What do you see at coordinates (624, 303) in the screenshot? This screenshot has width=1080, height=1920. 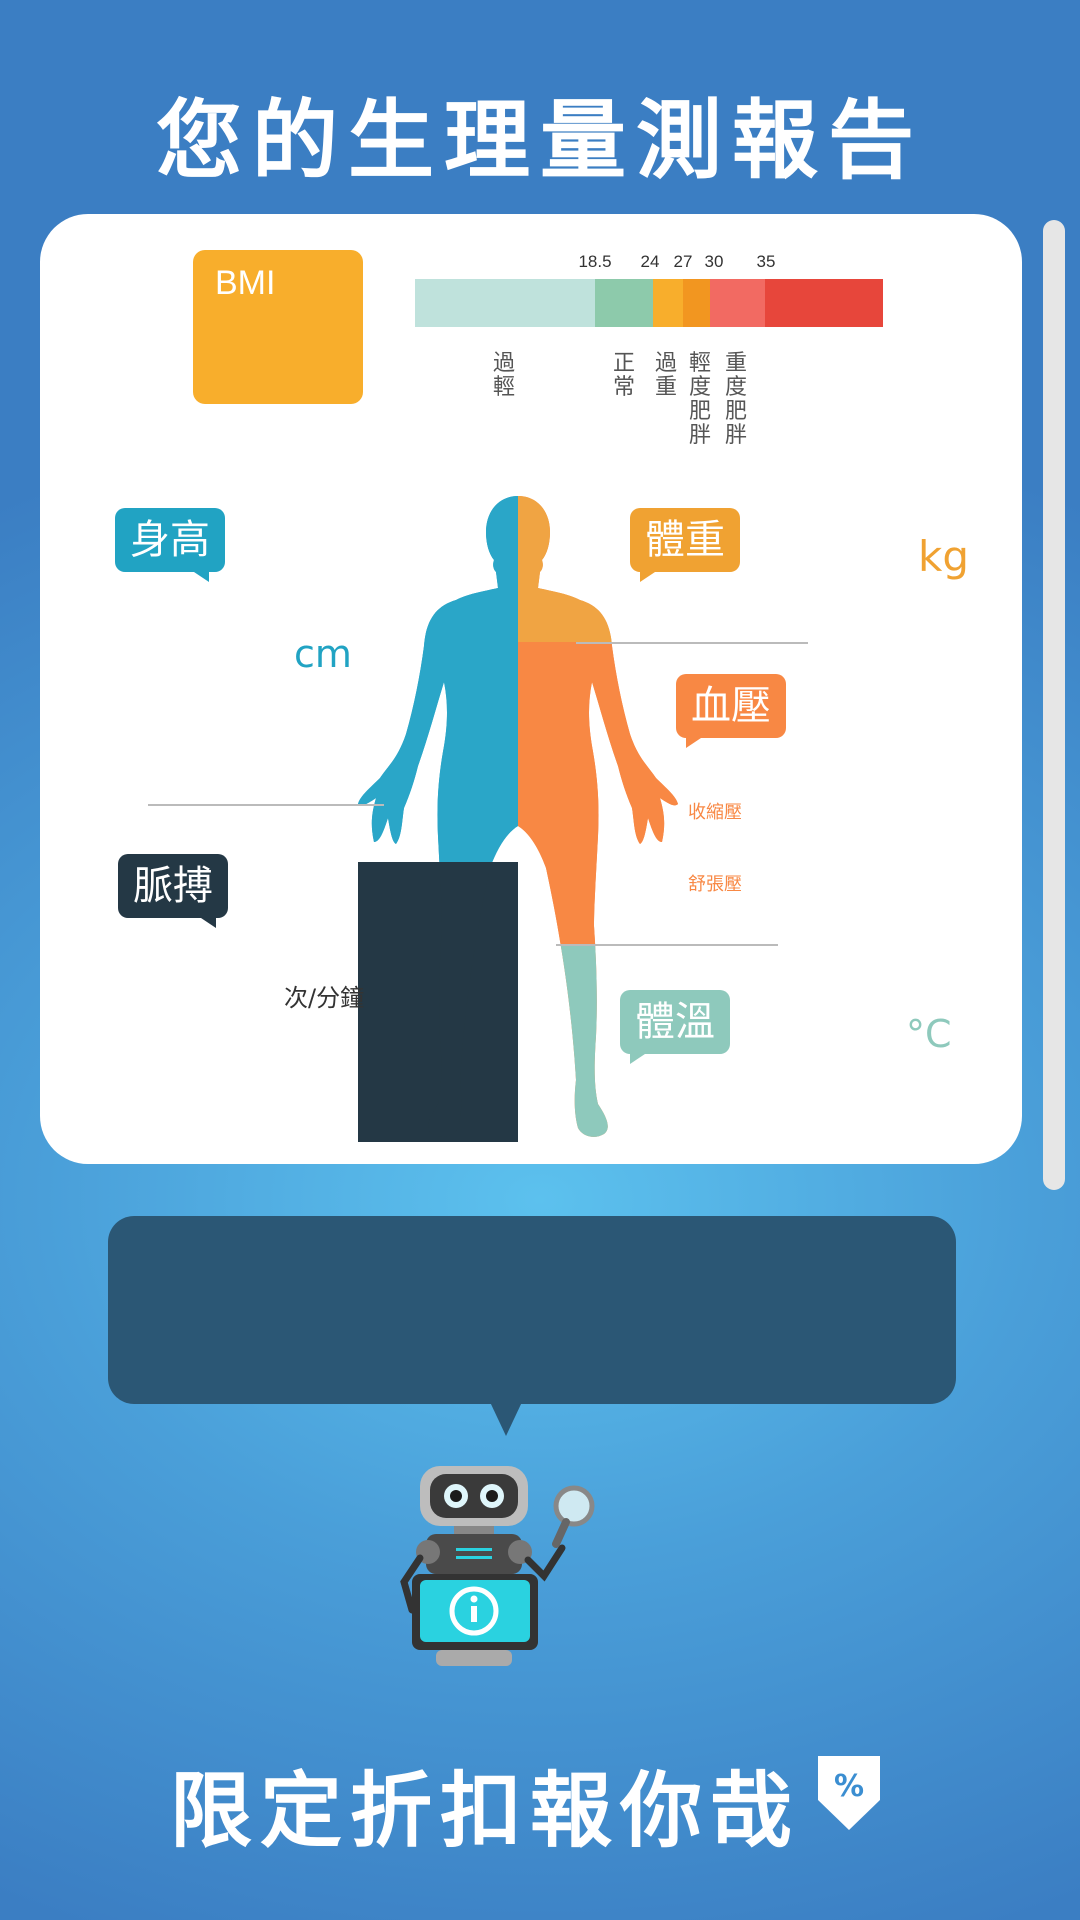 I see `bmi-segment-normal` at bounding box center [624, 303].